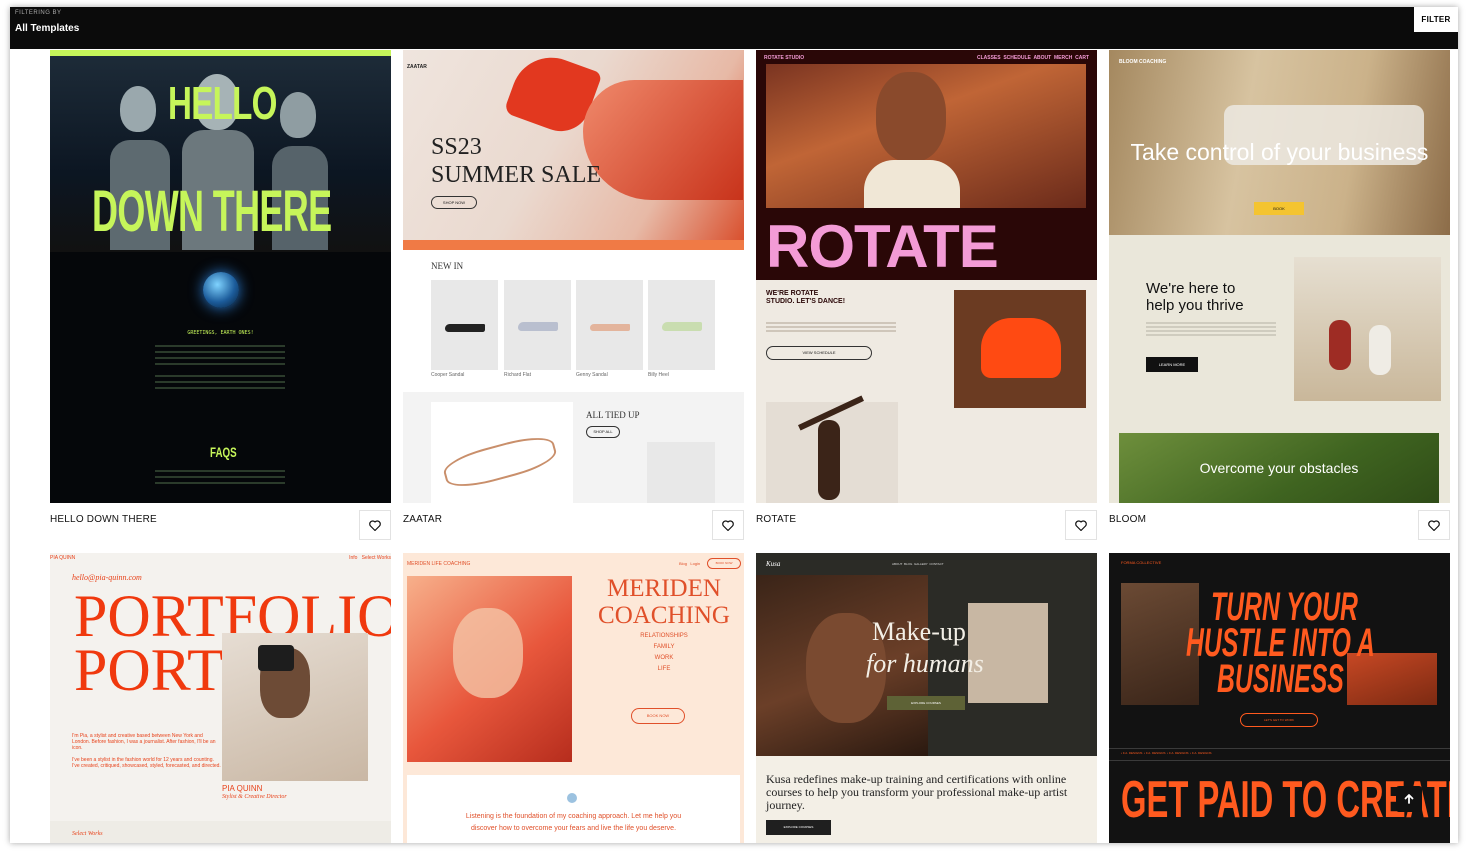 Image resolution: width=1468 pixels, height=856 pixels. I want to click on template-headline: Take control of your business, so click(1279, 152).